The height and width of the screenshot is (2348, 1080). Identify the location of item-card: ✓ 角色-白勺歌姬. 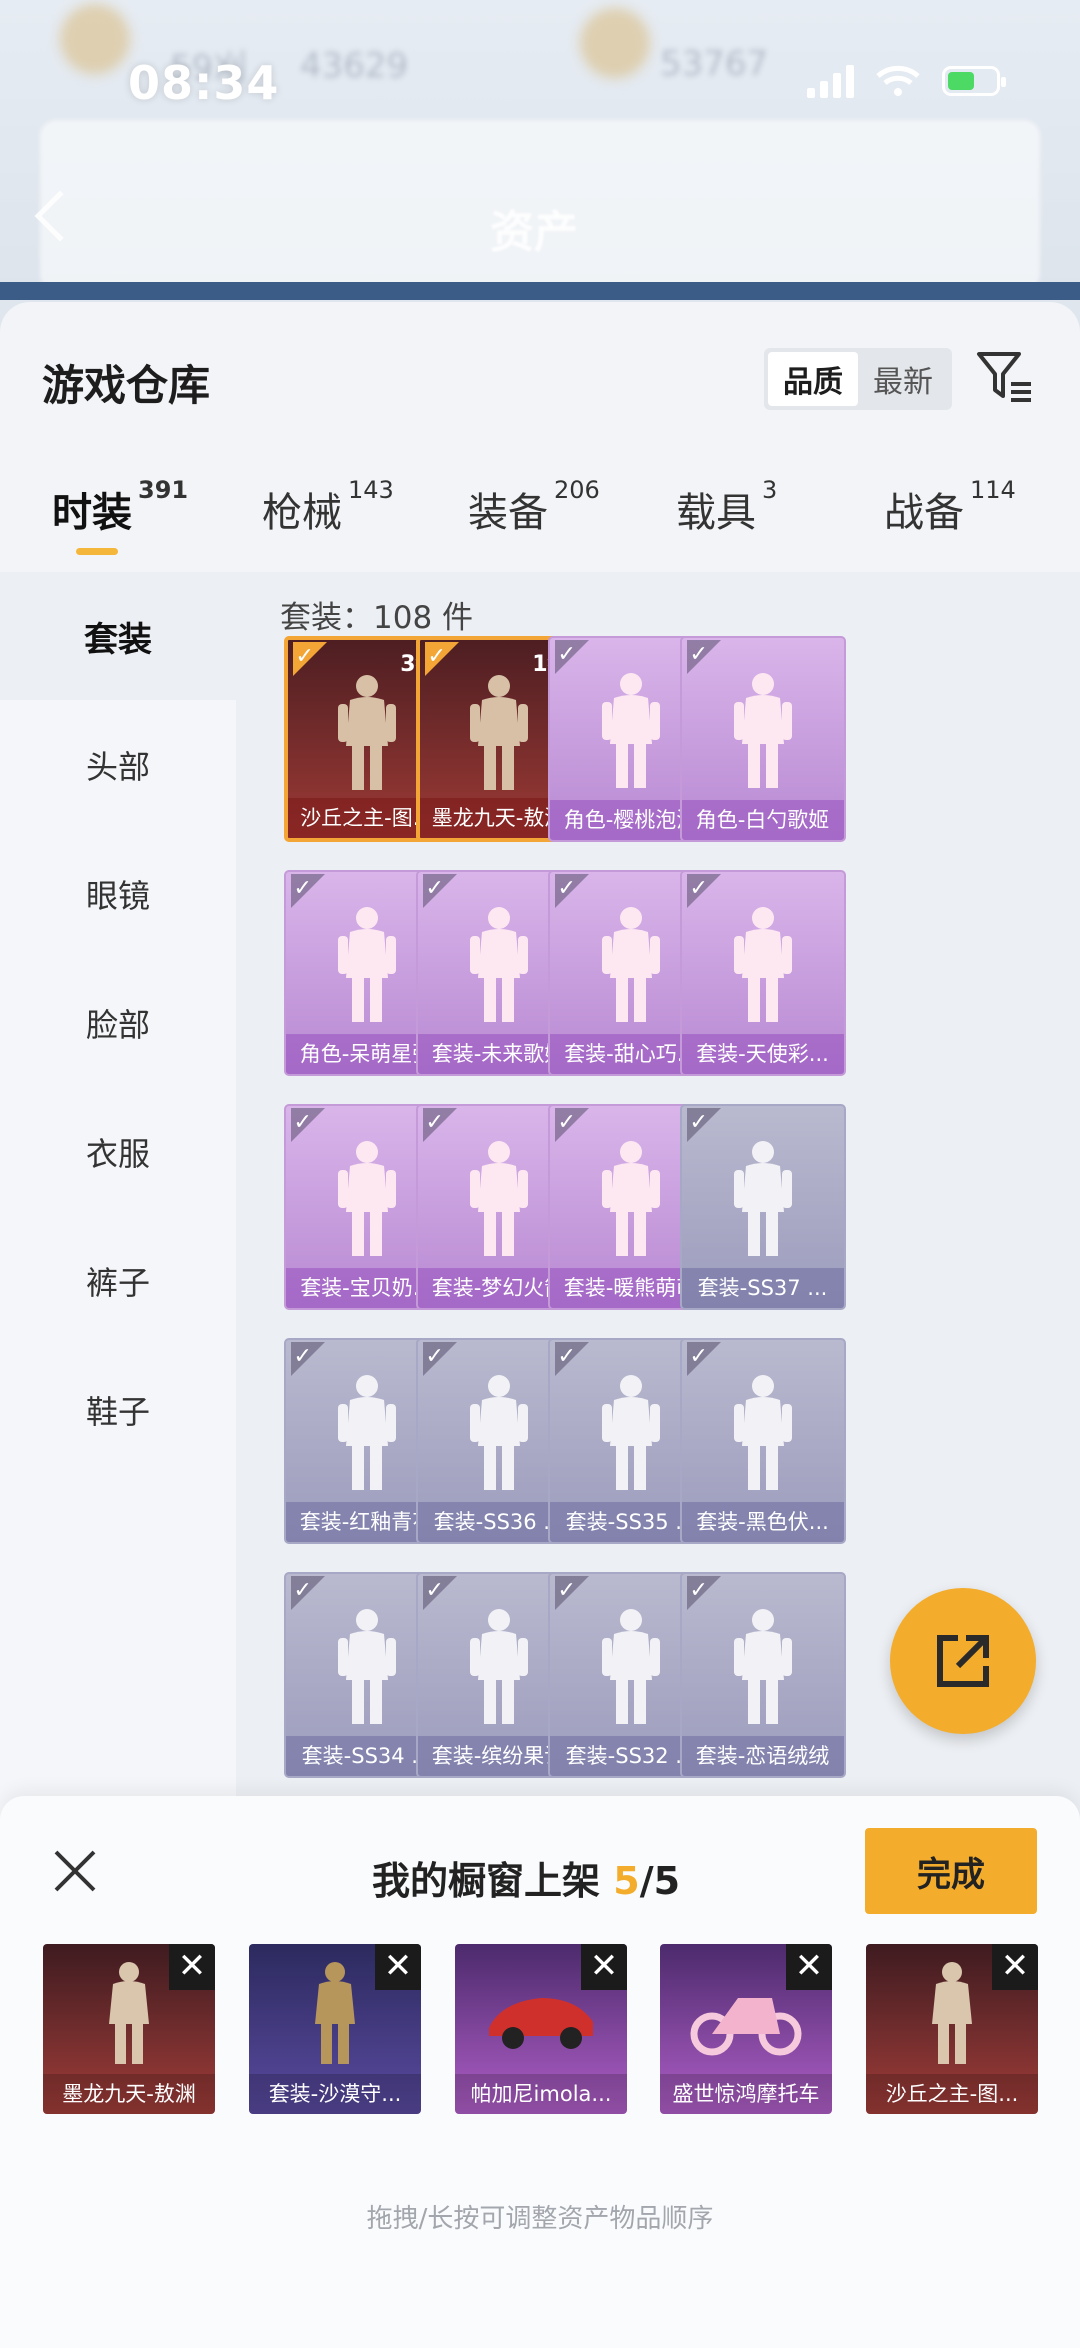
(762, 739).